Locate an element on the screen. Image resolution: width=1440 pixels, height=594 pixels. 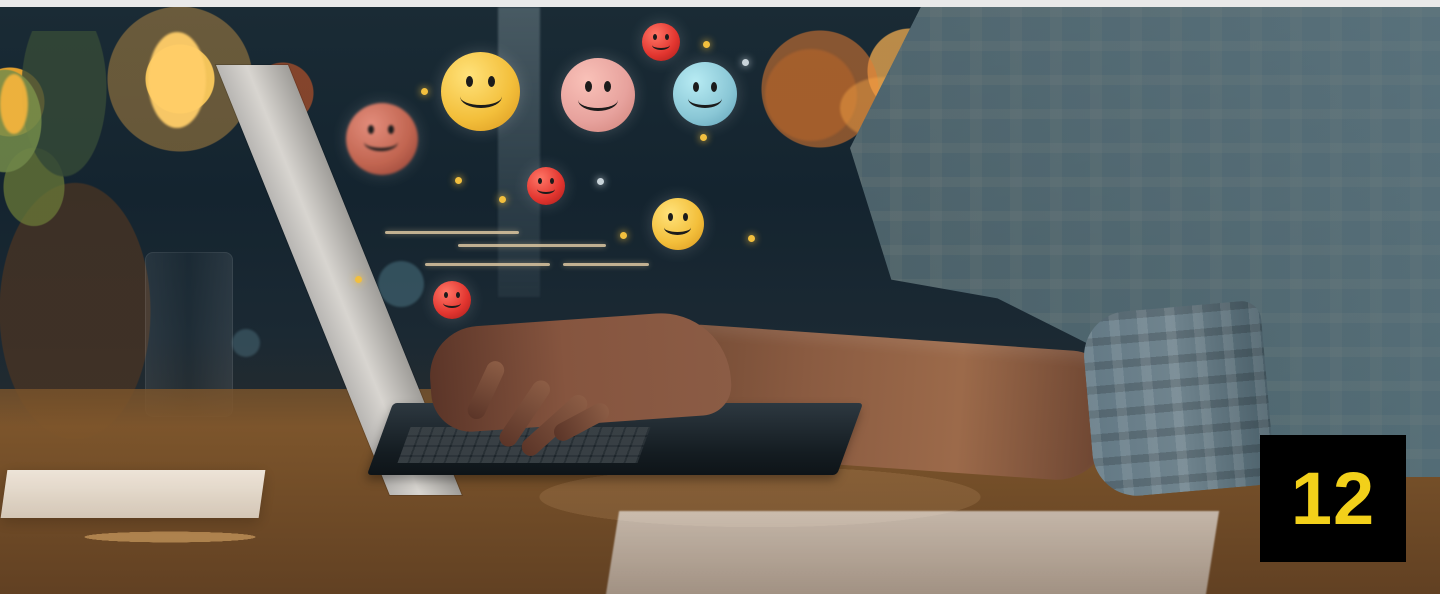
number-badge: 12 is located at coordinates (1333, 498).